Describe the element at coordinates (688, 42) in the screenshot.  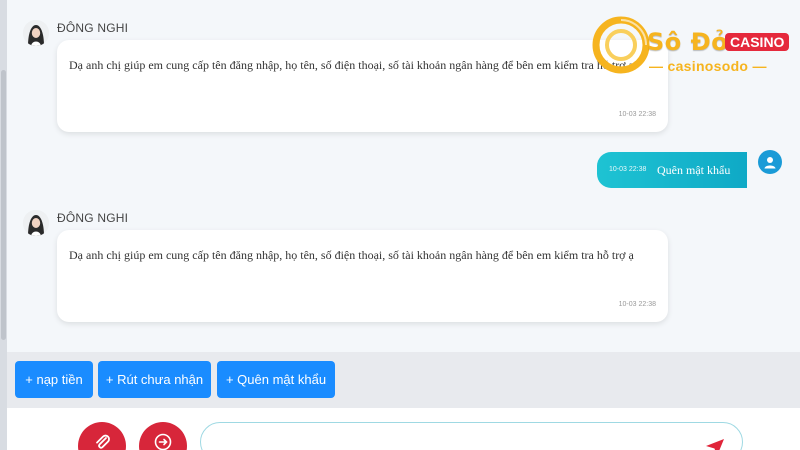
I see `logo-brand-text: Sô Đỏ` at that location.